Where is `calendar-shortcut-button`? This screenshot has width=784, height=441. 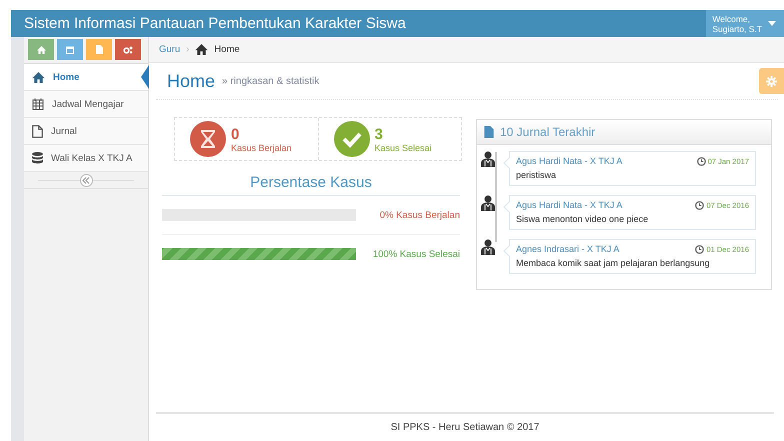 calendar-shortcut-button is located at coordinates (70, 49).